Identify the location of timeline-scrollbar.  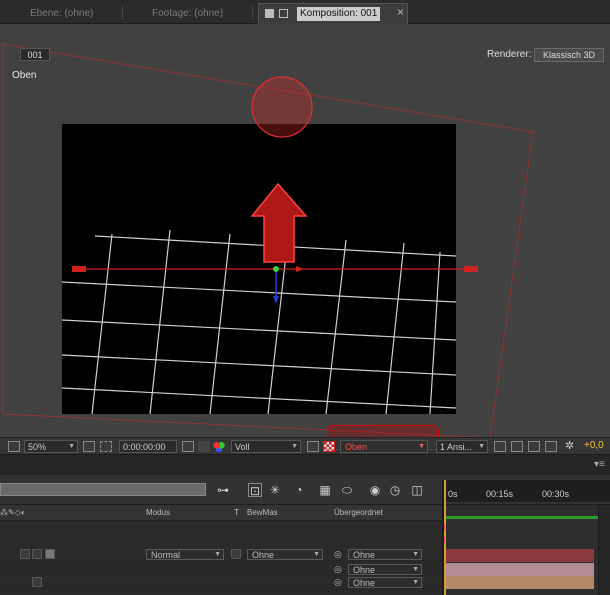
(604, 550).